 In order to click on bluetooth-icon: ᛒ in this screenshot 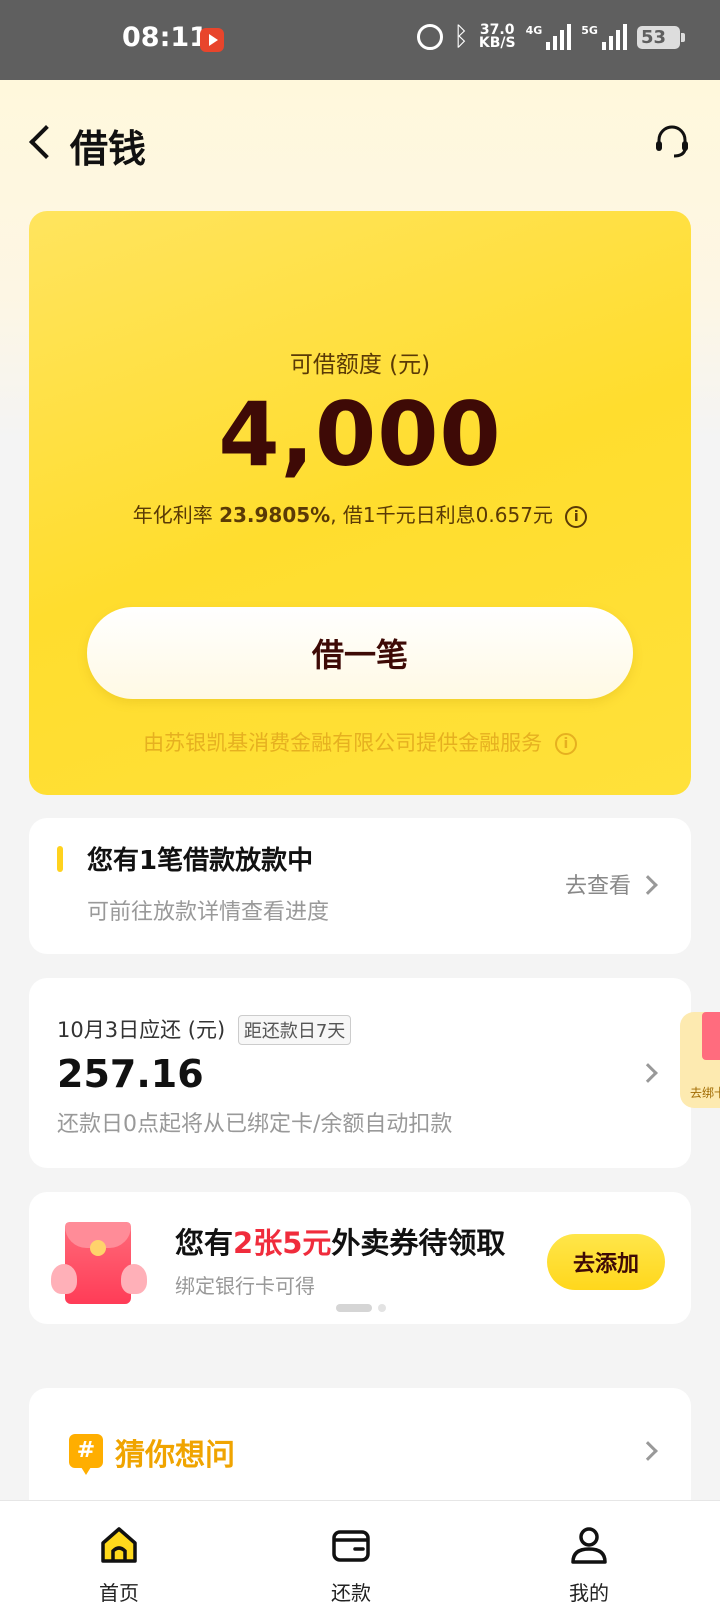, I will do `click(461, 37)`.